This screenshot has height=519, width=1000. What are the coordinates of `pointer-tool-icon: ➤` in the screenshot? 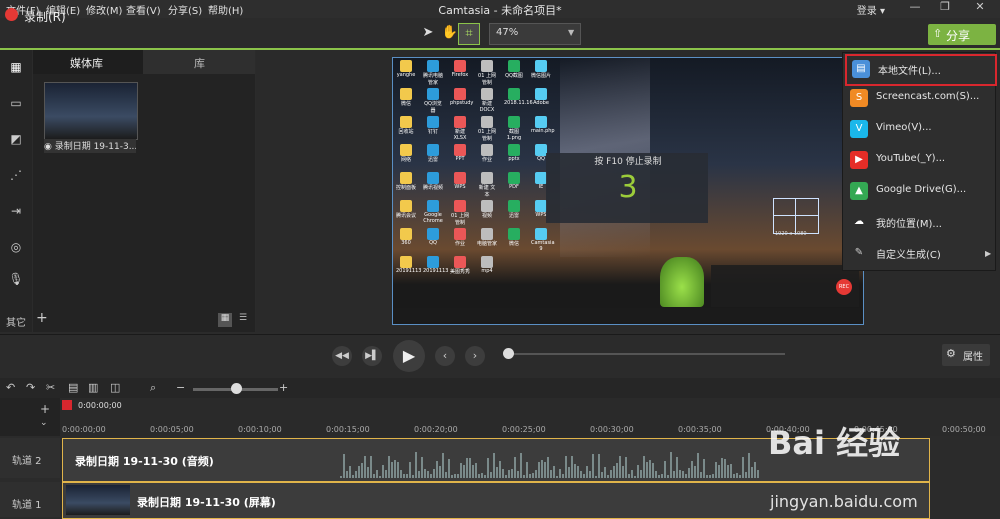 It's located at (428, 33).